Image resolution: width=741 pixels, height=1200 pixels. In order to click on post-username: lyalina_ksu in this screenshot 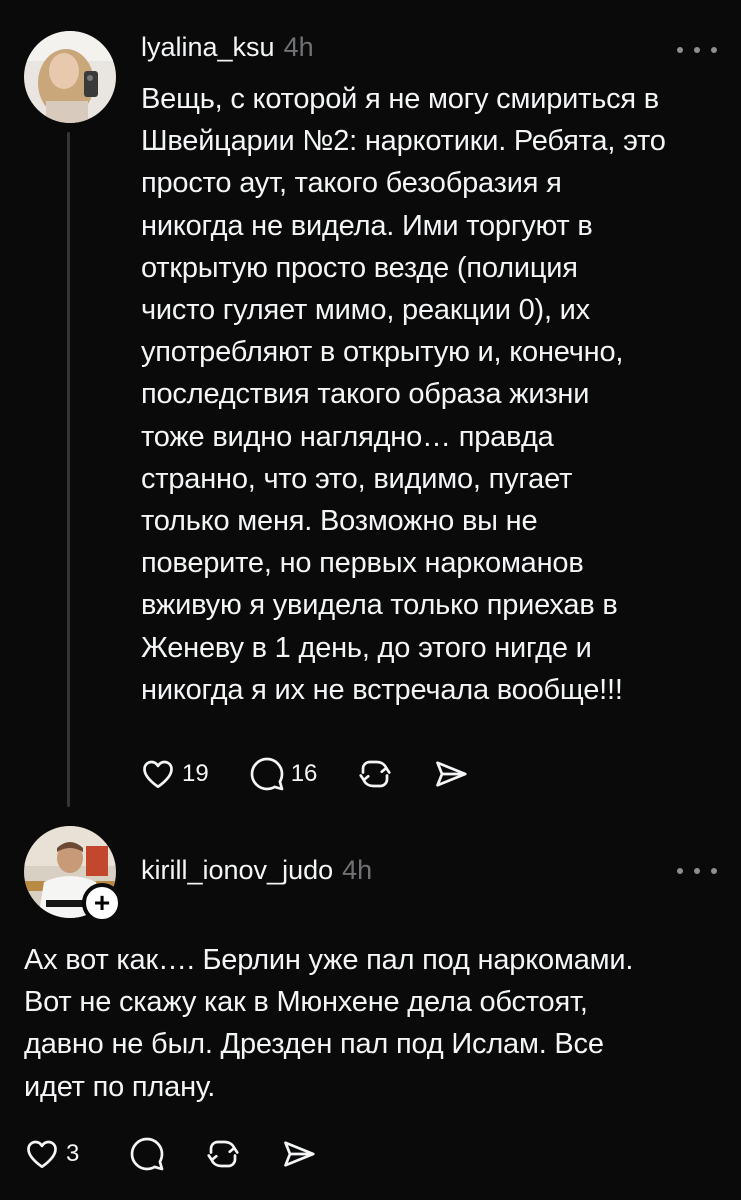, I will do `click(208, 47)`.